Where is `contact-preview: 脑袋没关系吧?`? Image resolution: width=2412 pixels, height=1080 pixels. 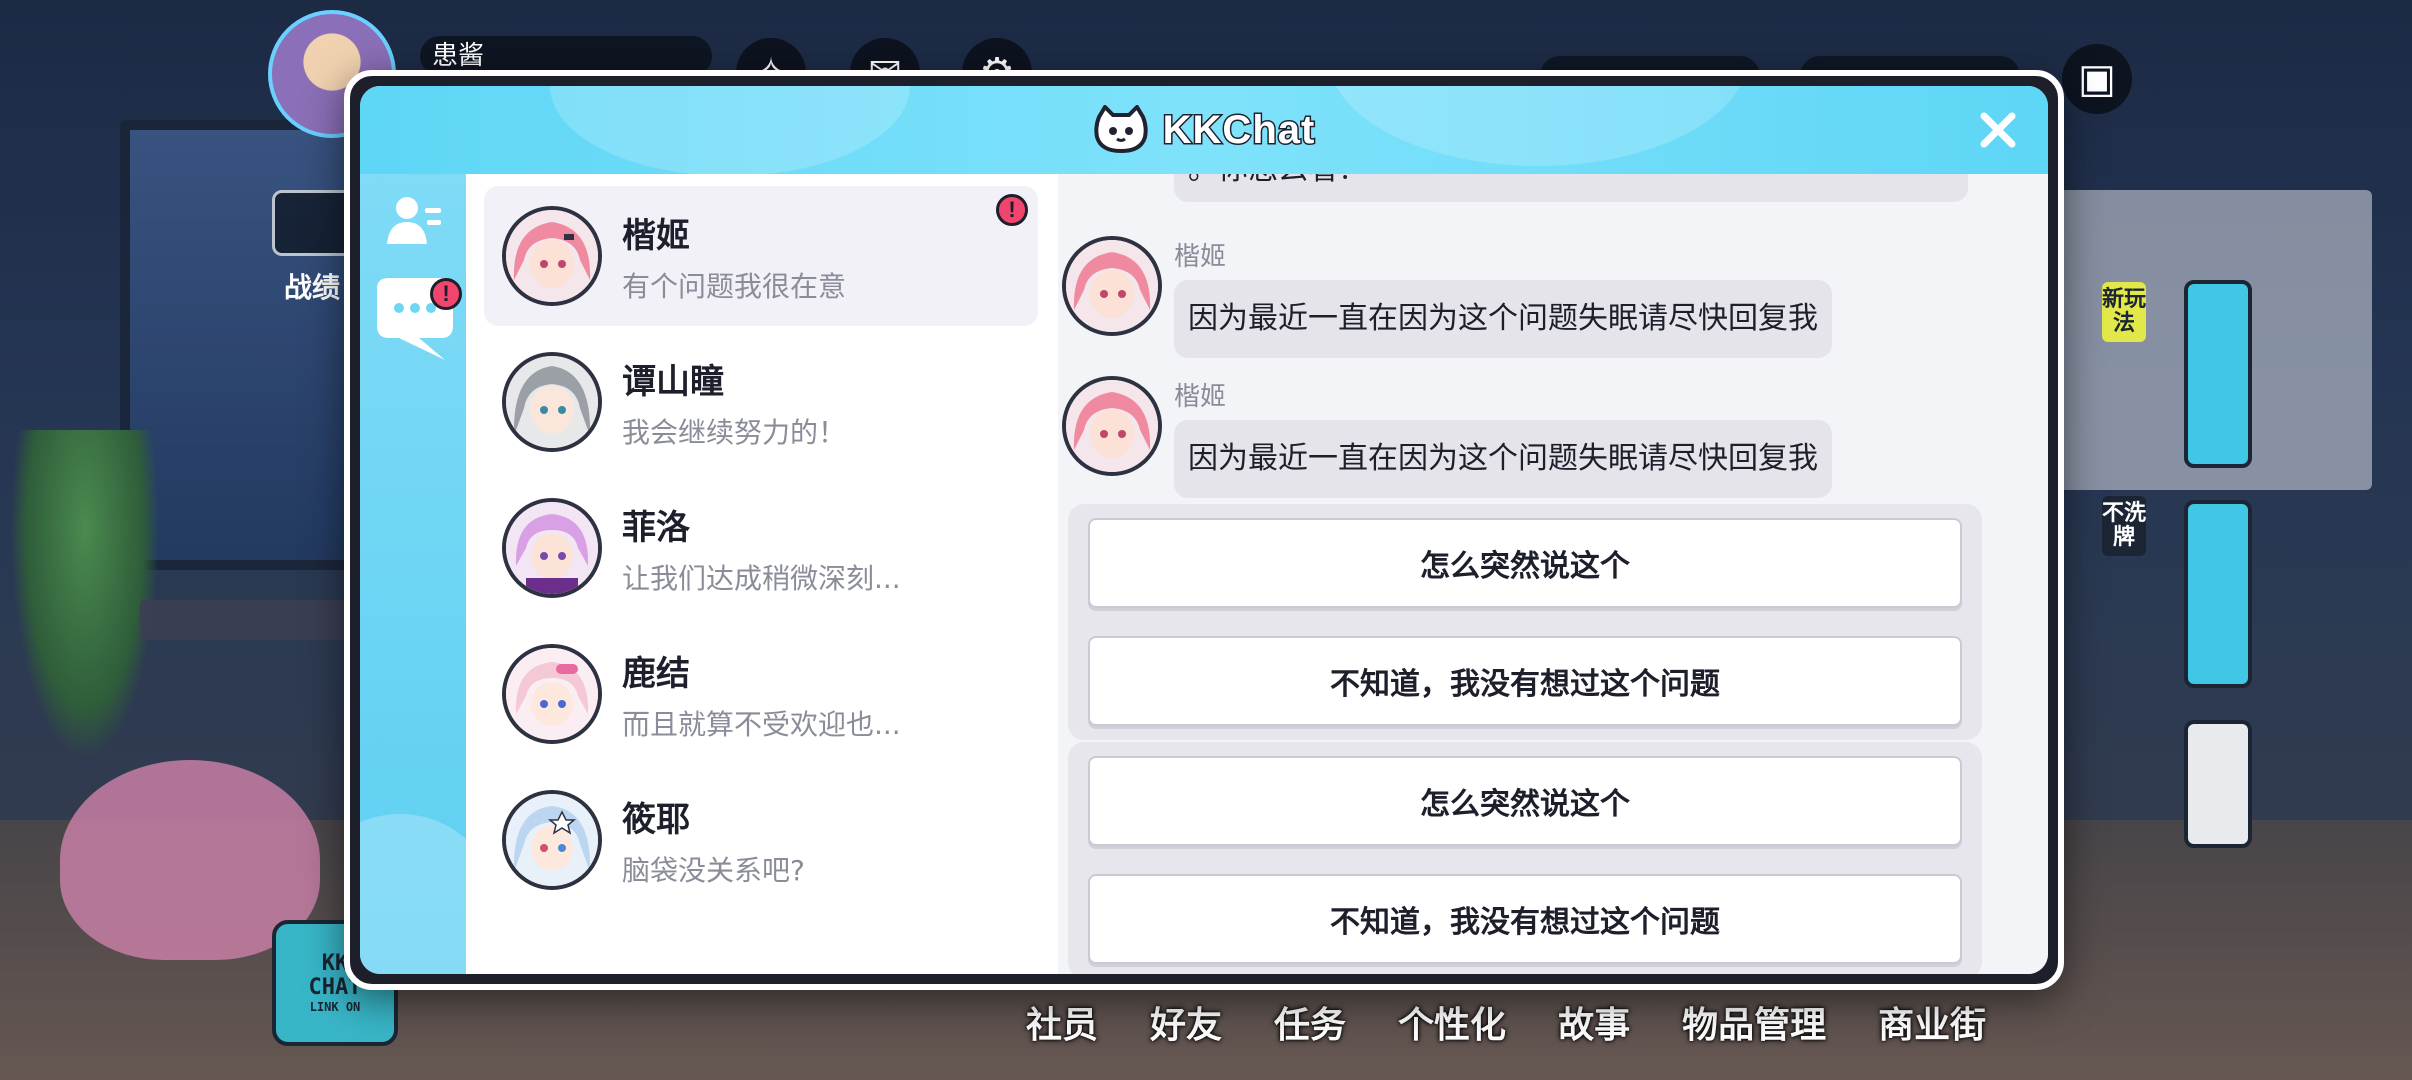
contact-preview: 脑袋没关系吧? is located at coordinates (713, 870).